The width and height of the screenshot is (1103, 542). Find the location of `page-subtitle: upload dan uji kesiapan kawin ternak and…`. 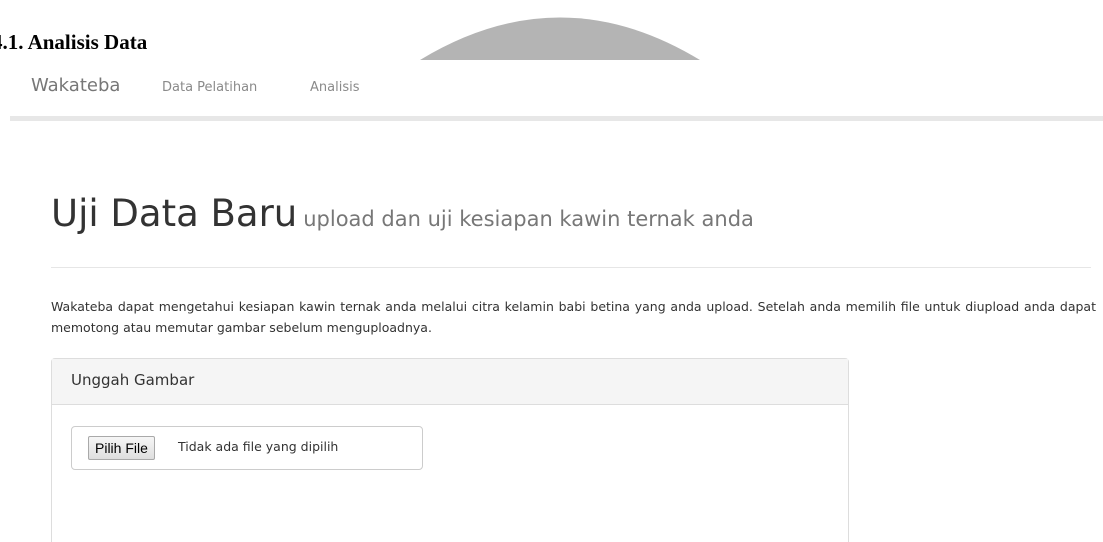

page-subtitle: upload dan uji kesiapan kawin ternak and… is located at coordinates (528, 219).